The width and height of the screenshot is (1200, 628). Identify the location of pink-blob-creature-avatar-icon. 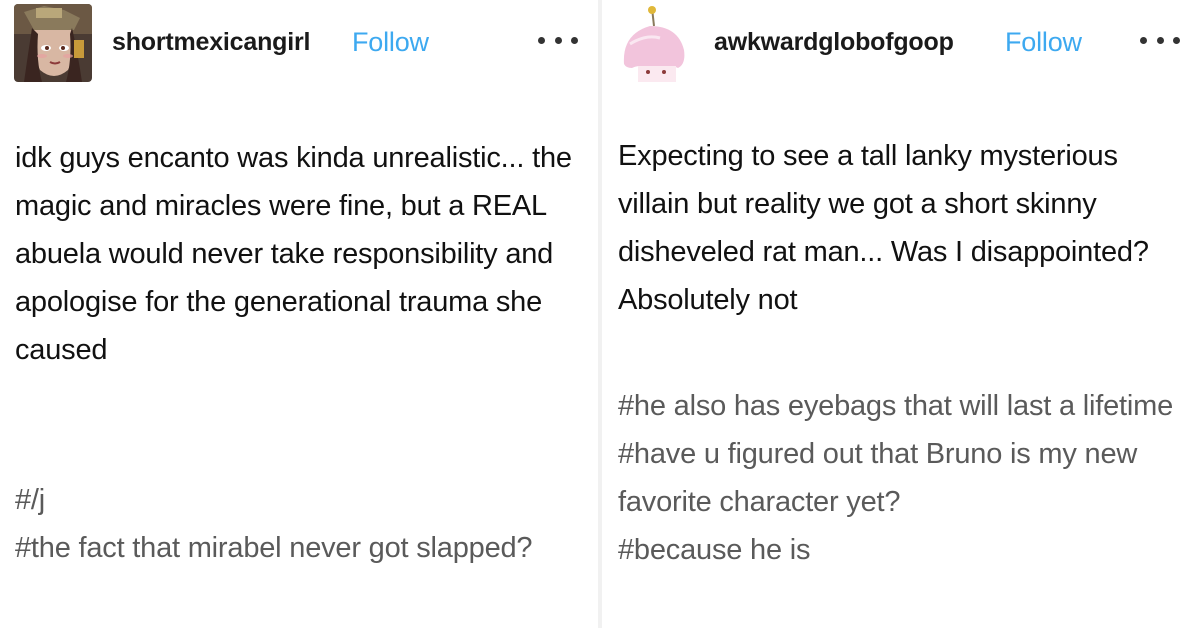
(655, 43).